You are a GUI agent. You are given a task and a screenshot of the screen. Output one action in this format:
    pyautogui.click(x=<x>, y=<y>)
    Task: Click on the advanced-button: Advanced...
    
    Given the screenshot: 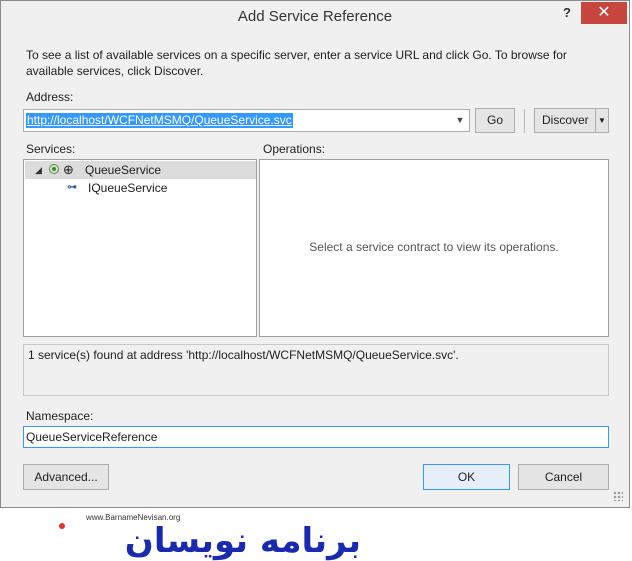 What is the action you would take?
    pyautogui.click(x=66, y=477)
    